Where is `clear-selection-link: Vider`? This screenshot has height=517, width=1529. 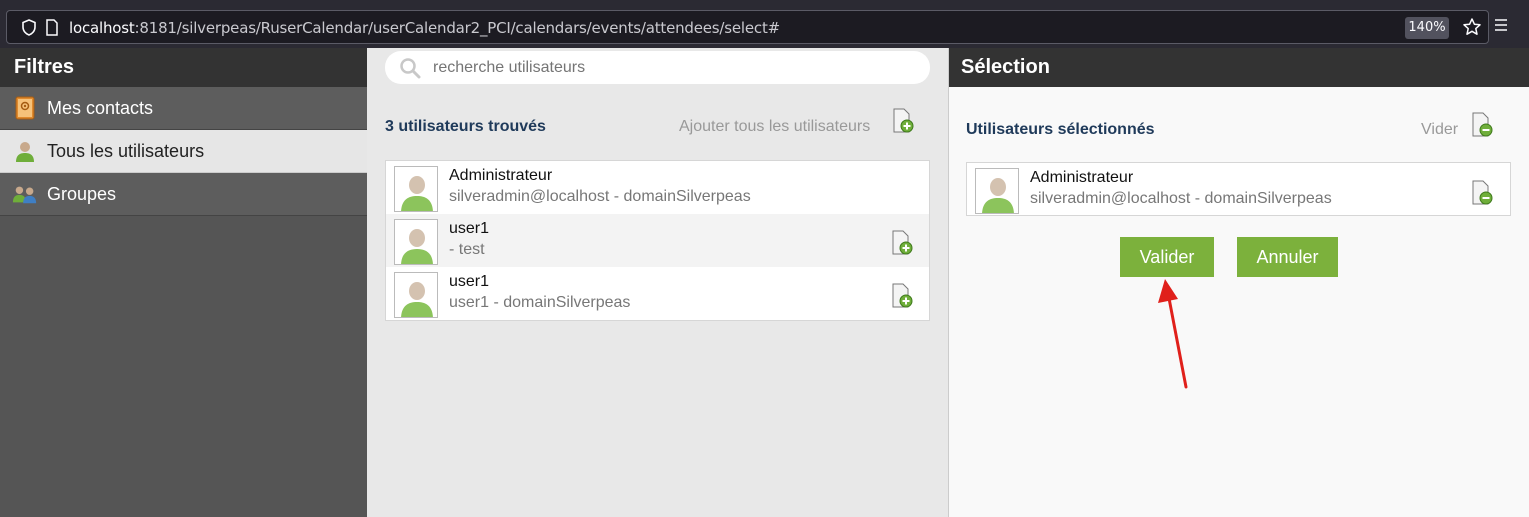 clear-selection-link: Vider is located at coordinates (1439, 130).